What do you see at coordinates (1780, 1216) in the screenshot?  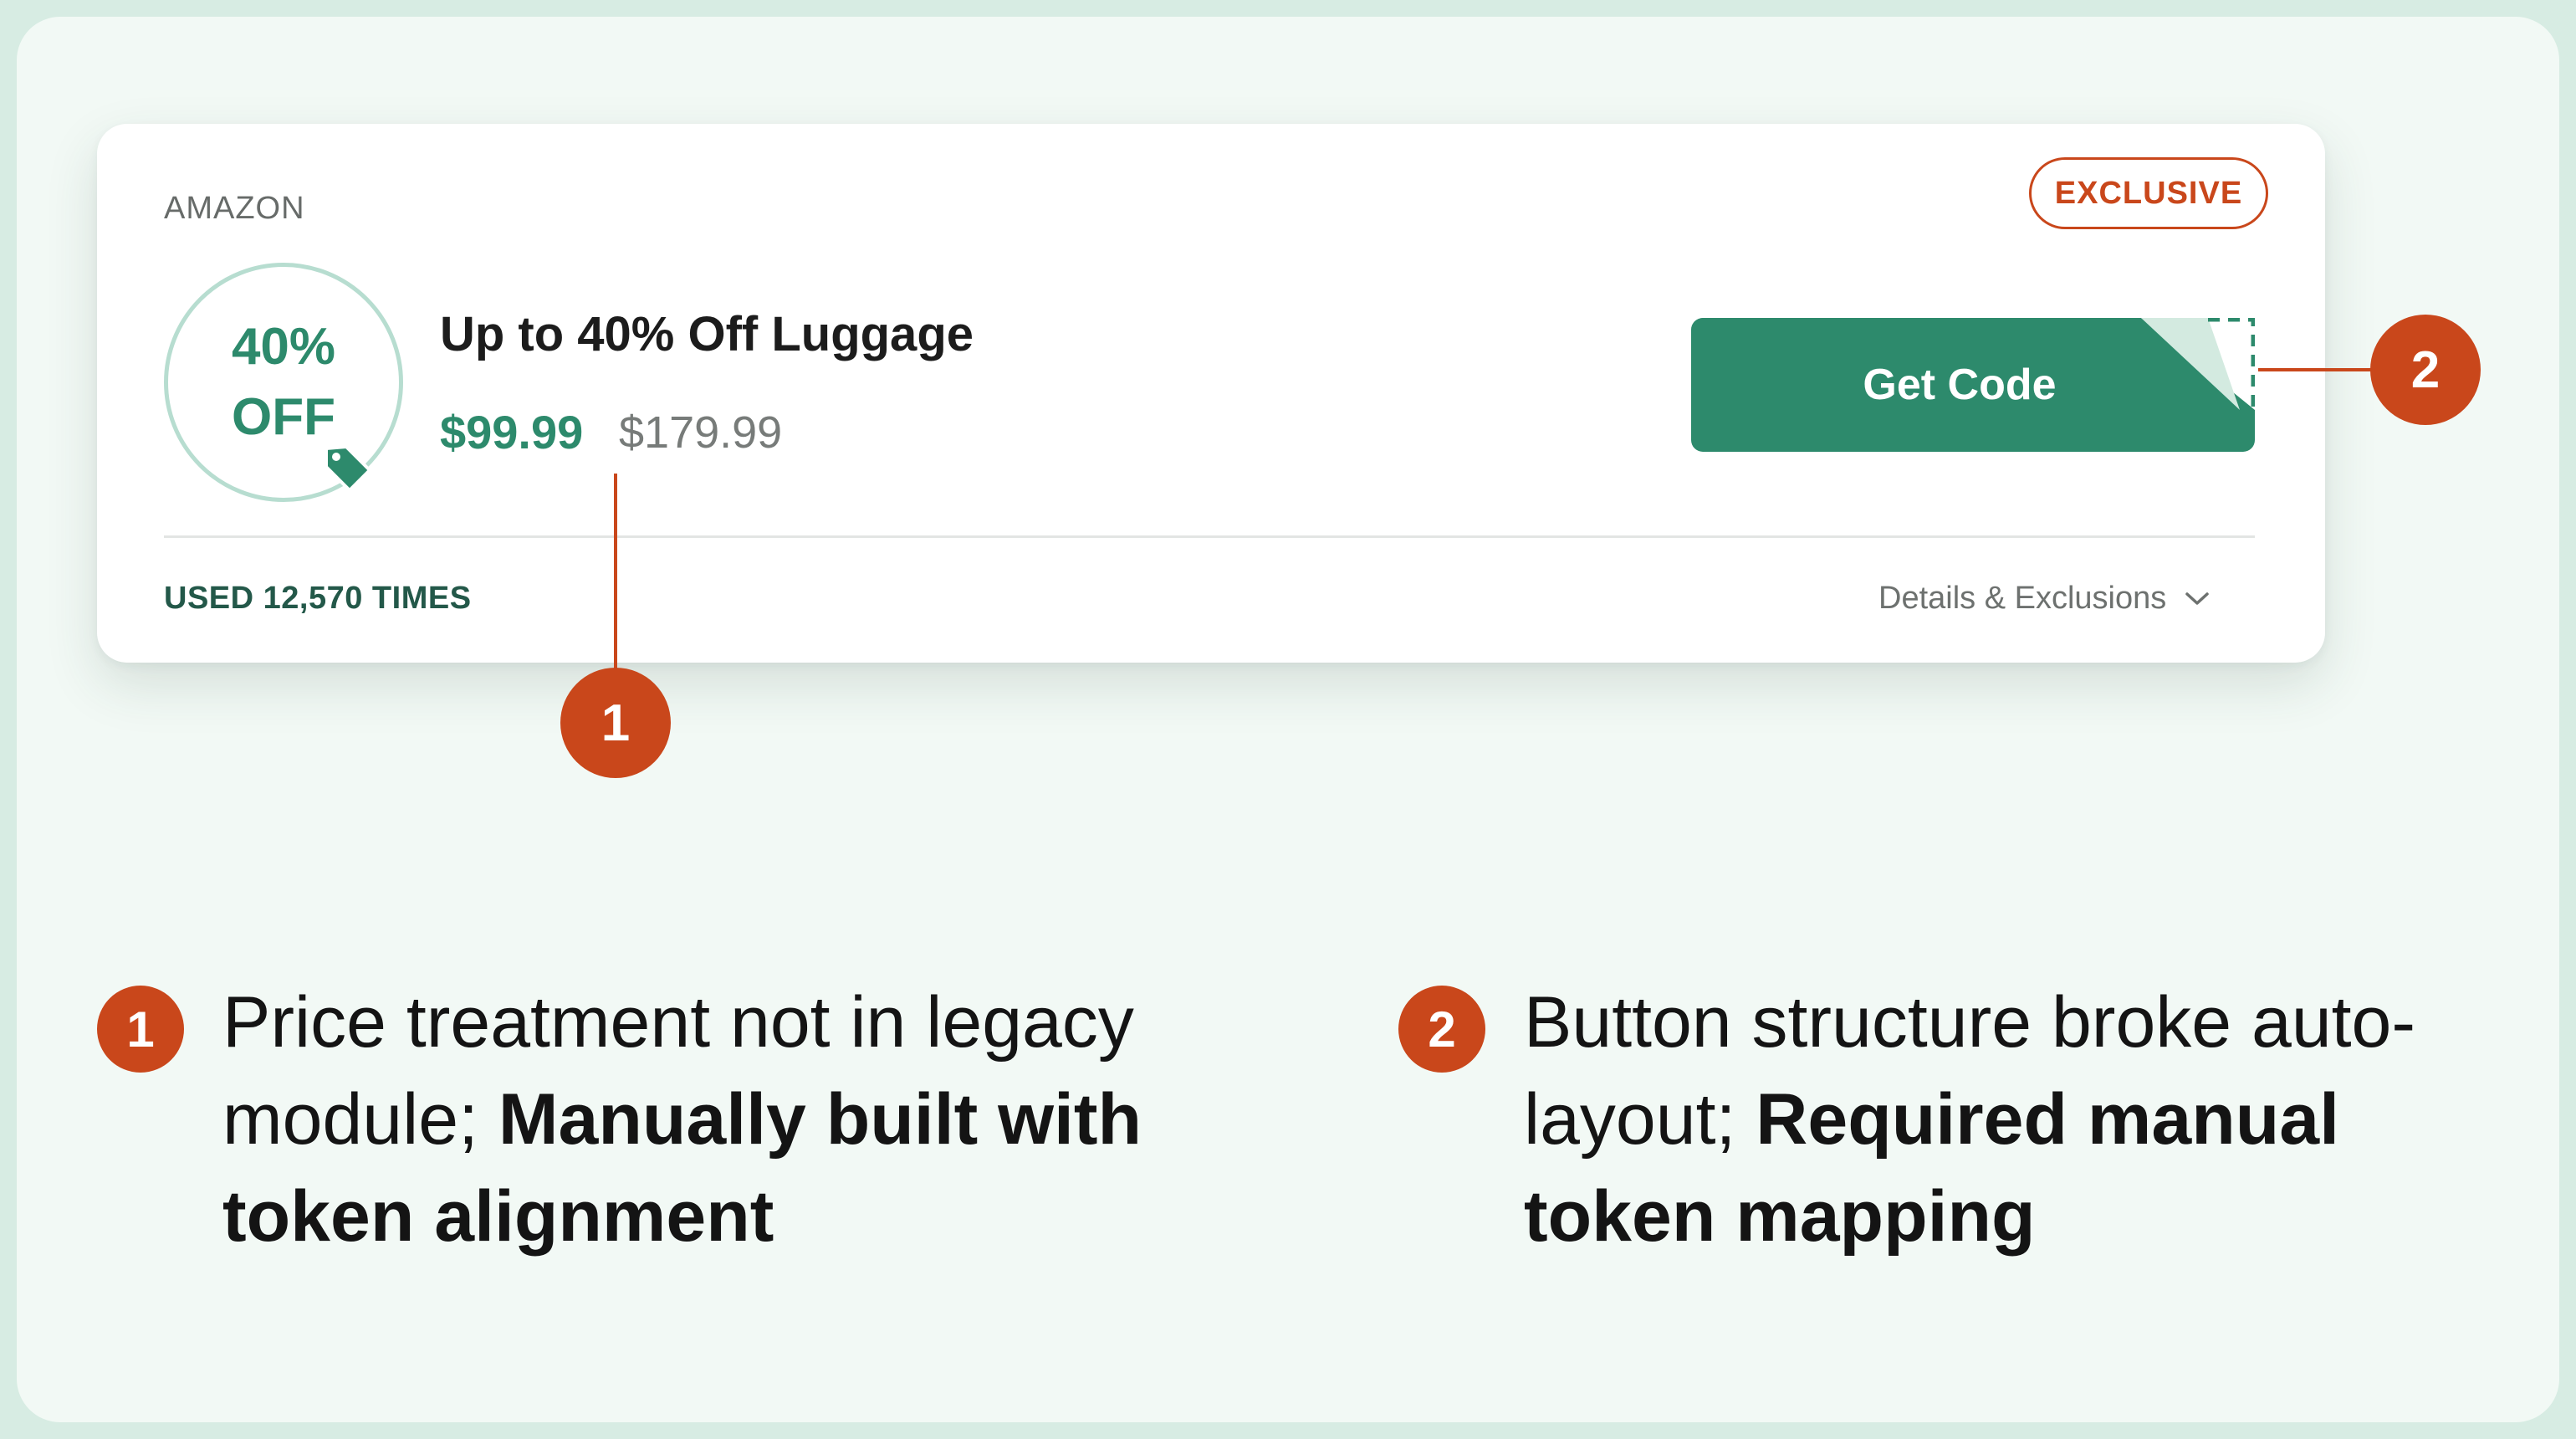 I see `note-2-line3-bold: token mapping` at bounding box center [1780, 1216].